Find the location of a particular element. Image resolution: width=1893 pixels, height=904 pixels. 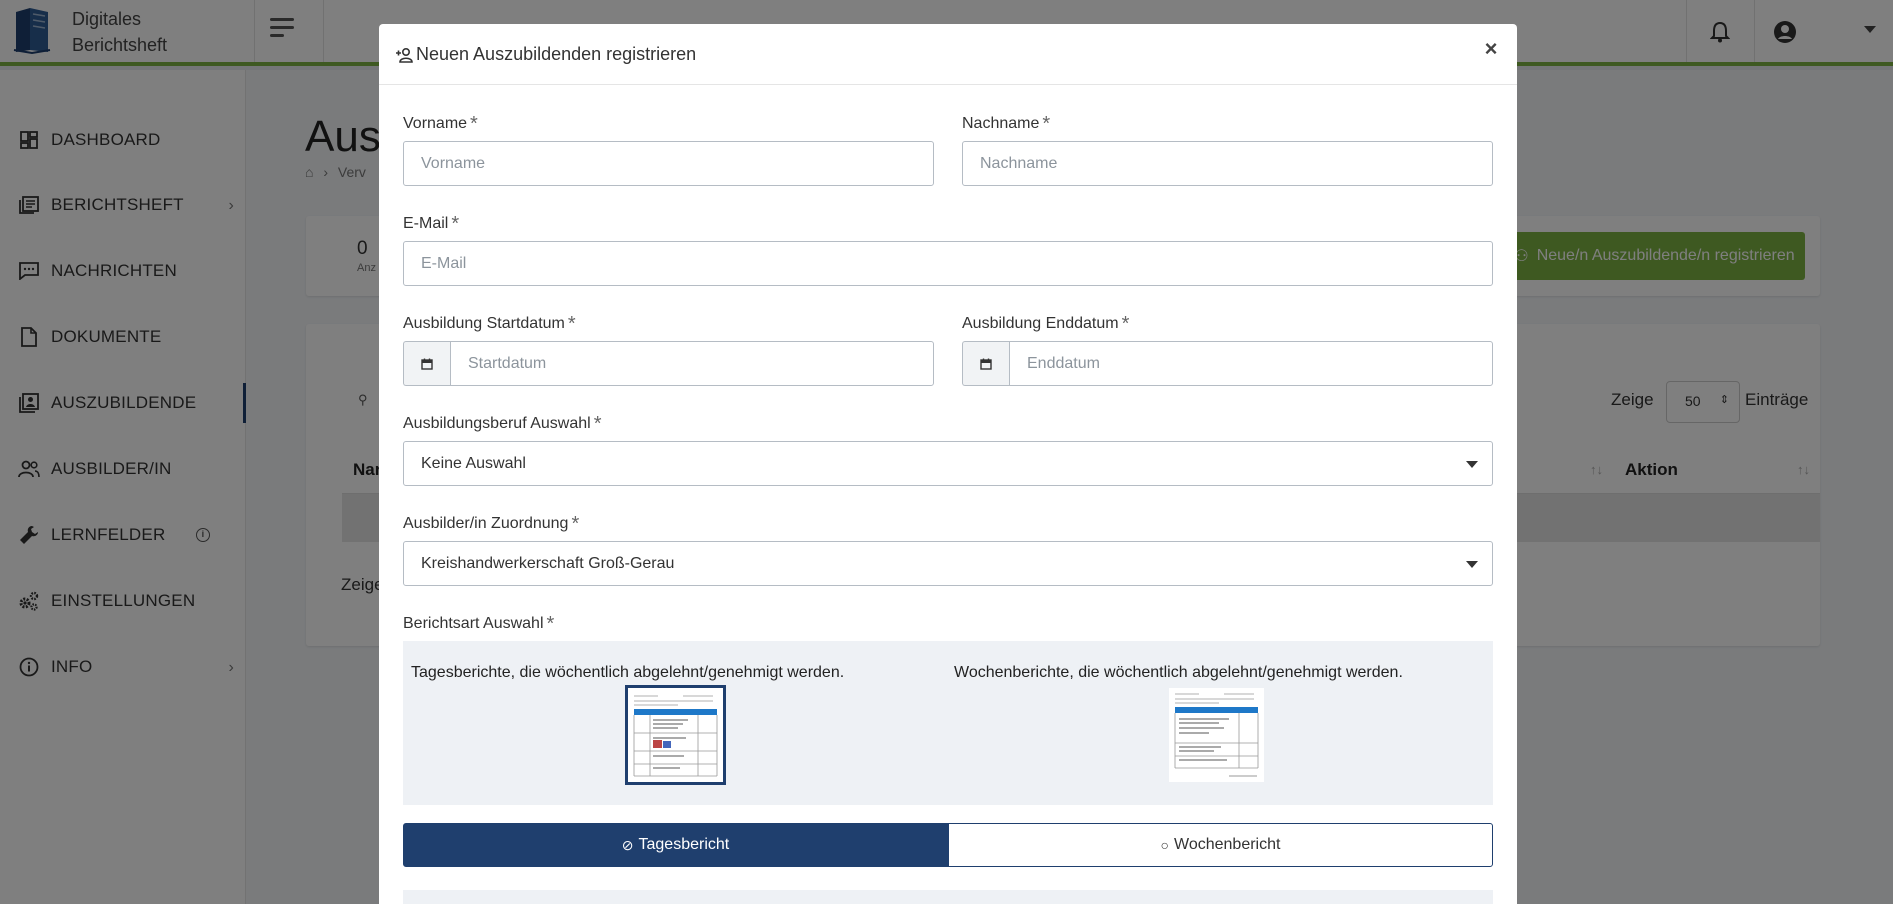

first-name-input is located at coordinates (668, 163).